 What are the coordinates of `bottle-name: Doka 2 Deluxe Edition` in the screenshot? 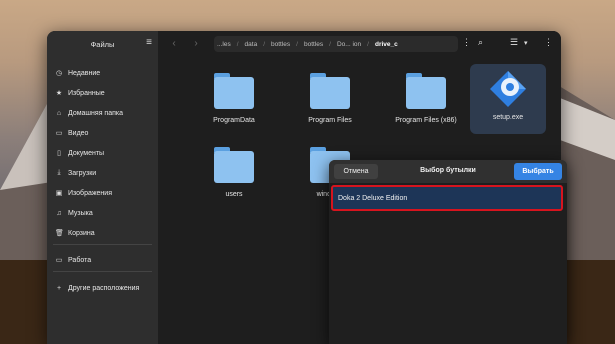 It's located at (373, 198).